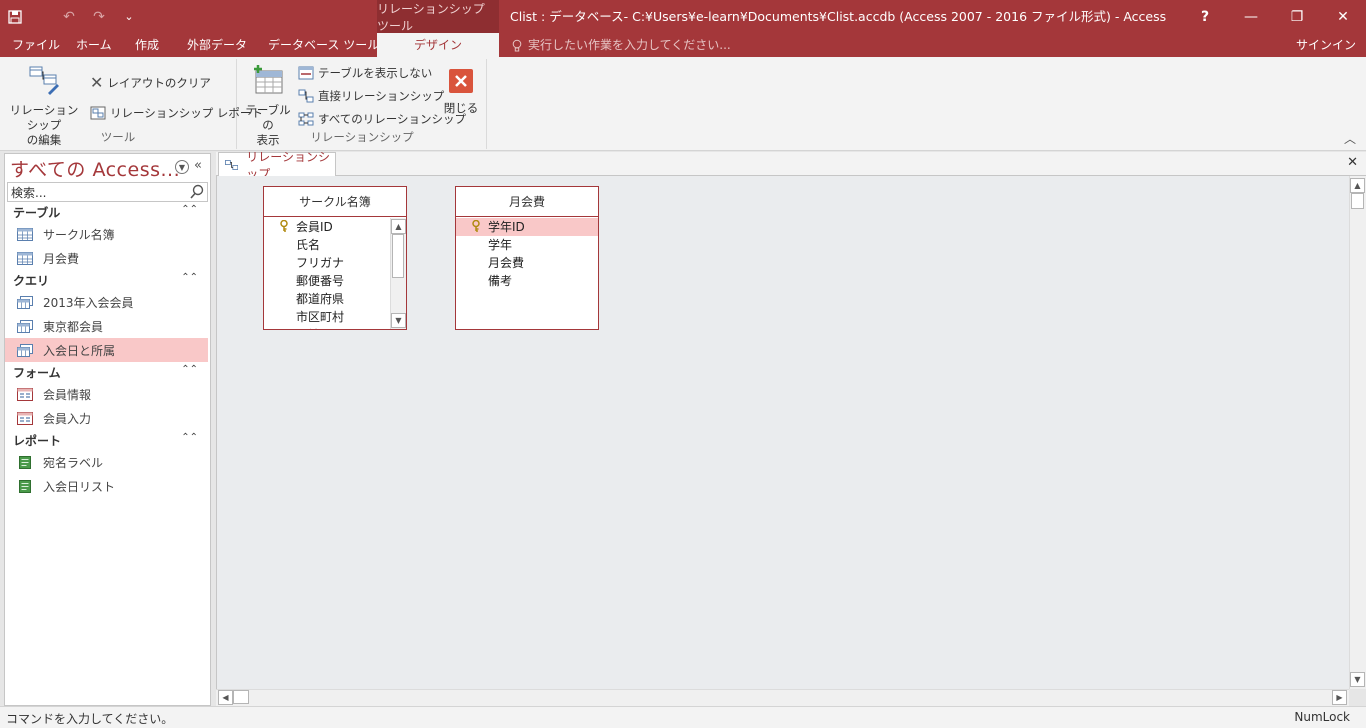 This screenshot has width=1366, height=728. What do you see at coordinates (107, 212) in the screenshot?
I see `nav-section-tables: テーブル ⌃⌃` at bounding box center [107, 212].